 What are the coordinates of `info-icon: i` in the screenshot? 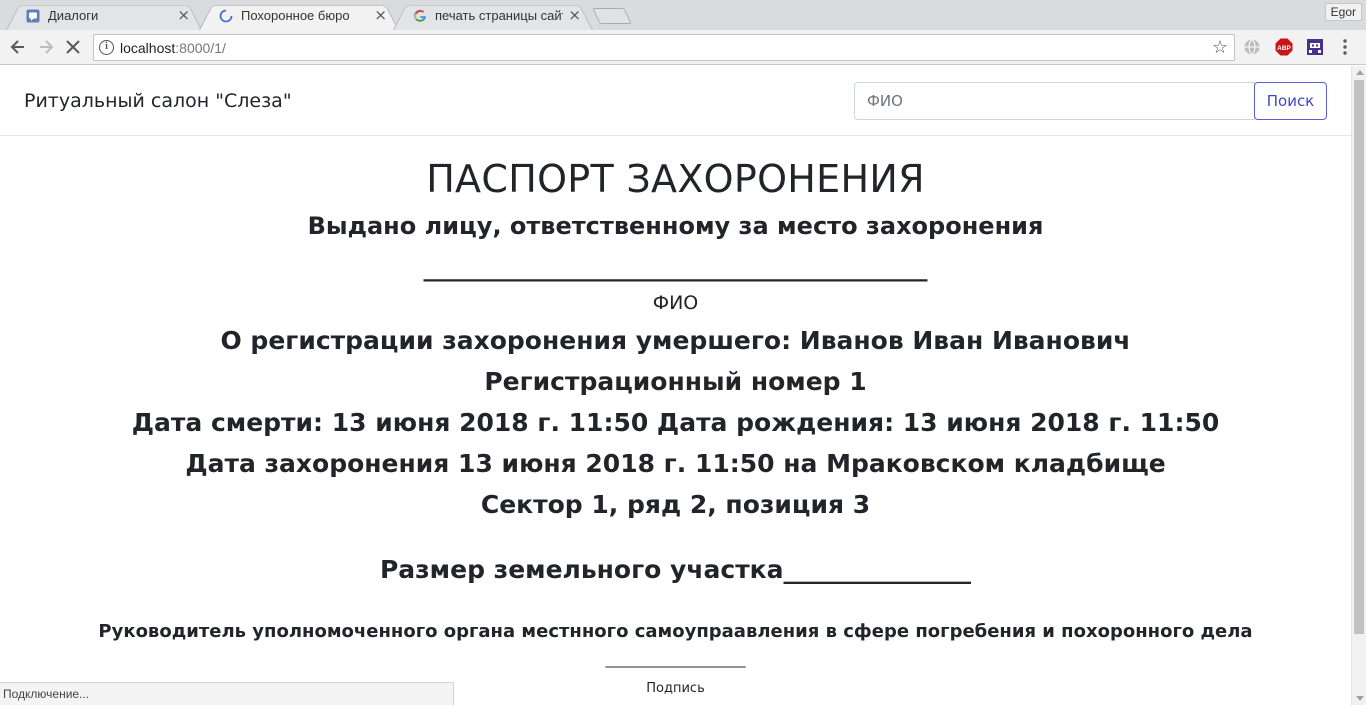 It's located at (106, 47).